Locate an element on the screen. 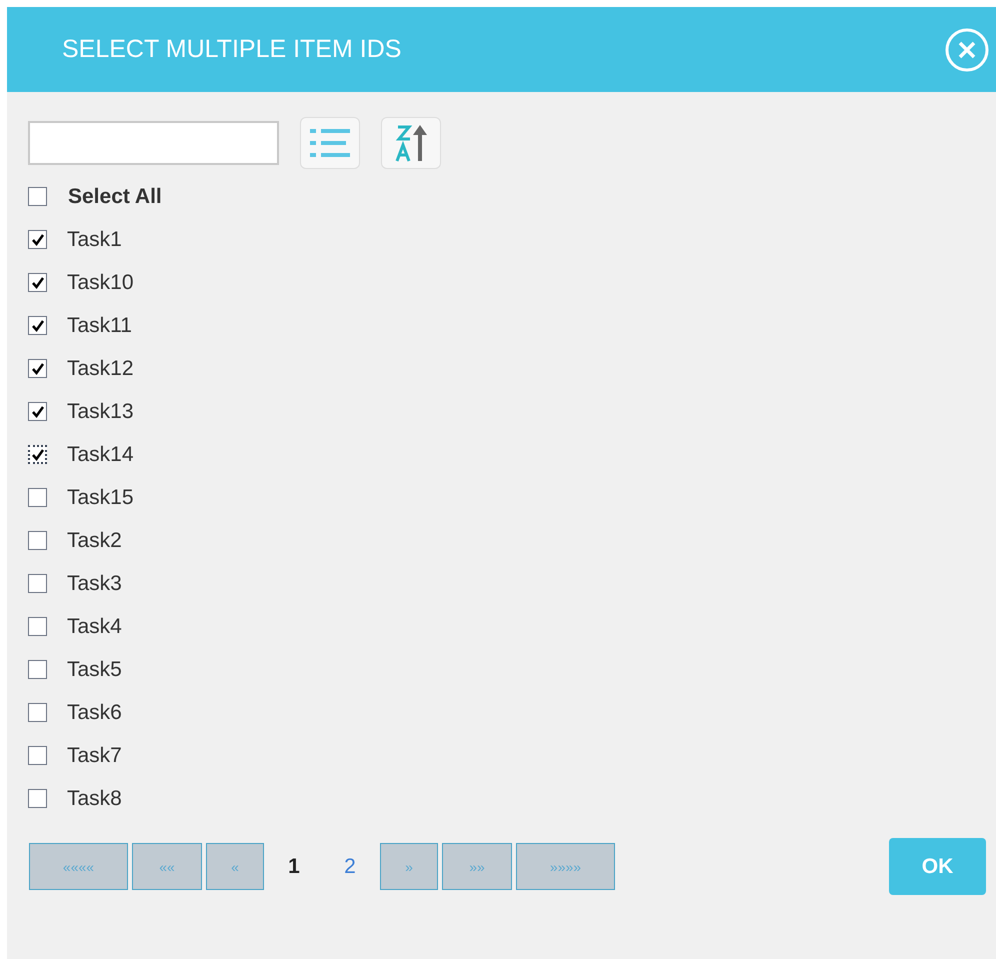  item-label: Task11 is located at coordinates (99, 326).